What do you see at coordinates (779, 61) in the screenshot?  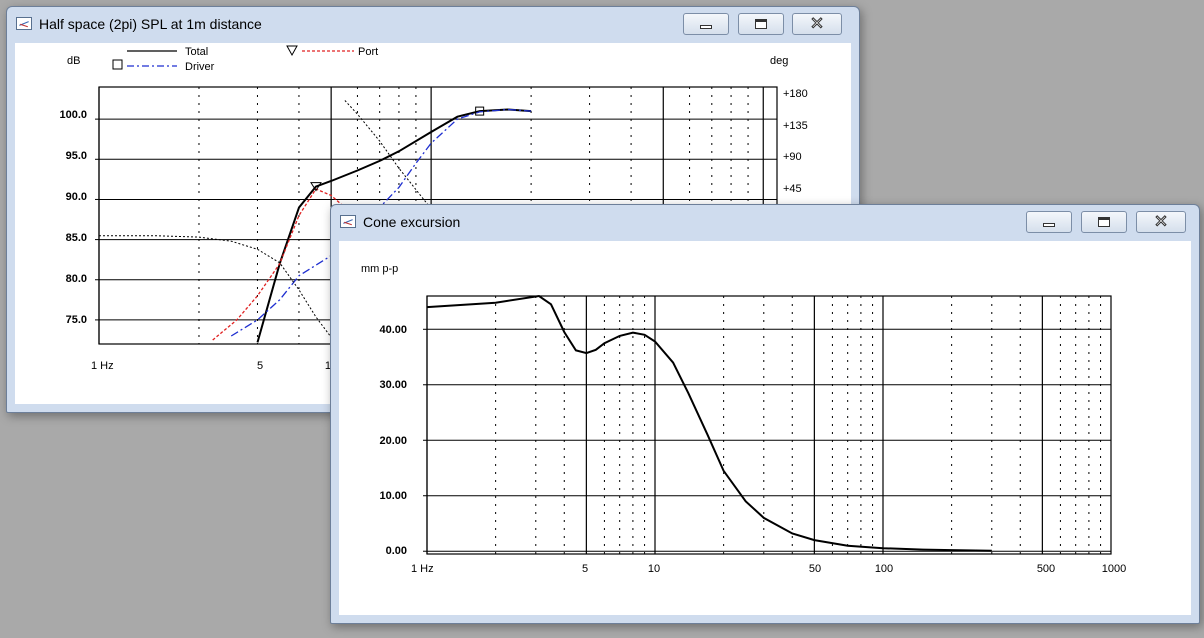 I see `spl-y2-unit: deg` at bounding box center [779, 61].